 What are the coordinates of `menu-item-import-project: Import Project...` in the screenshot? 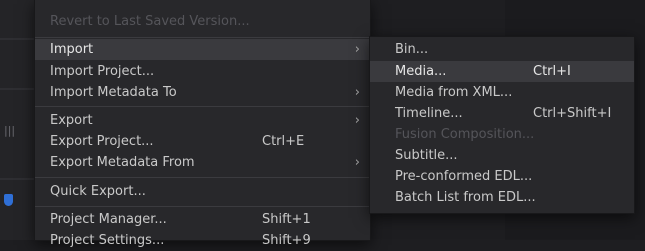 It's located at (202, 71).